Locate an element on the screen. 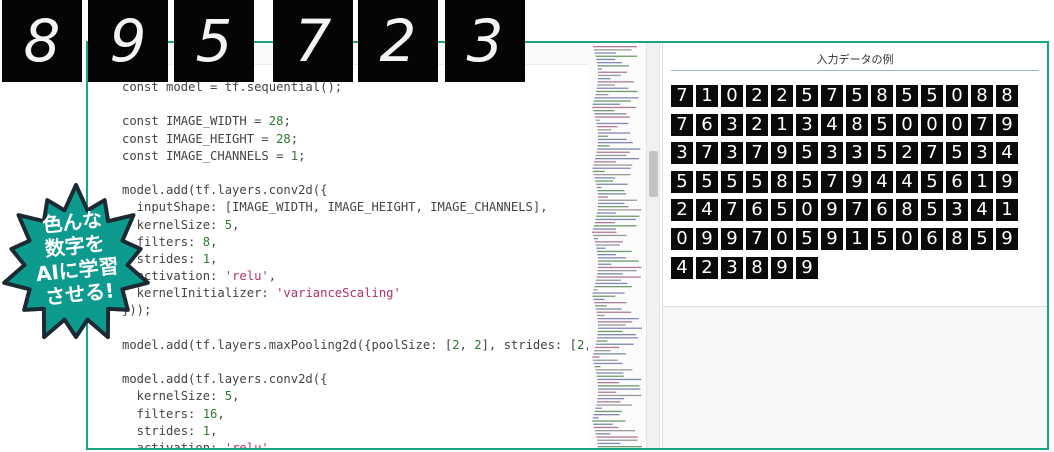  code-token: 28 is located at coordinates (283, 138).